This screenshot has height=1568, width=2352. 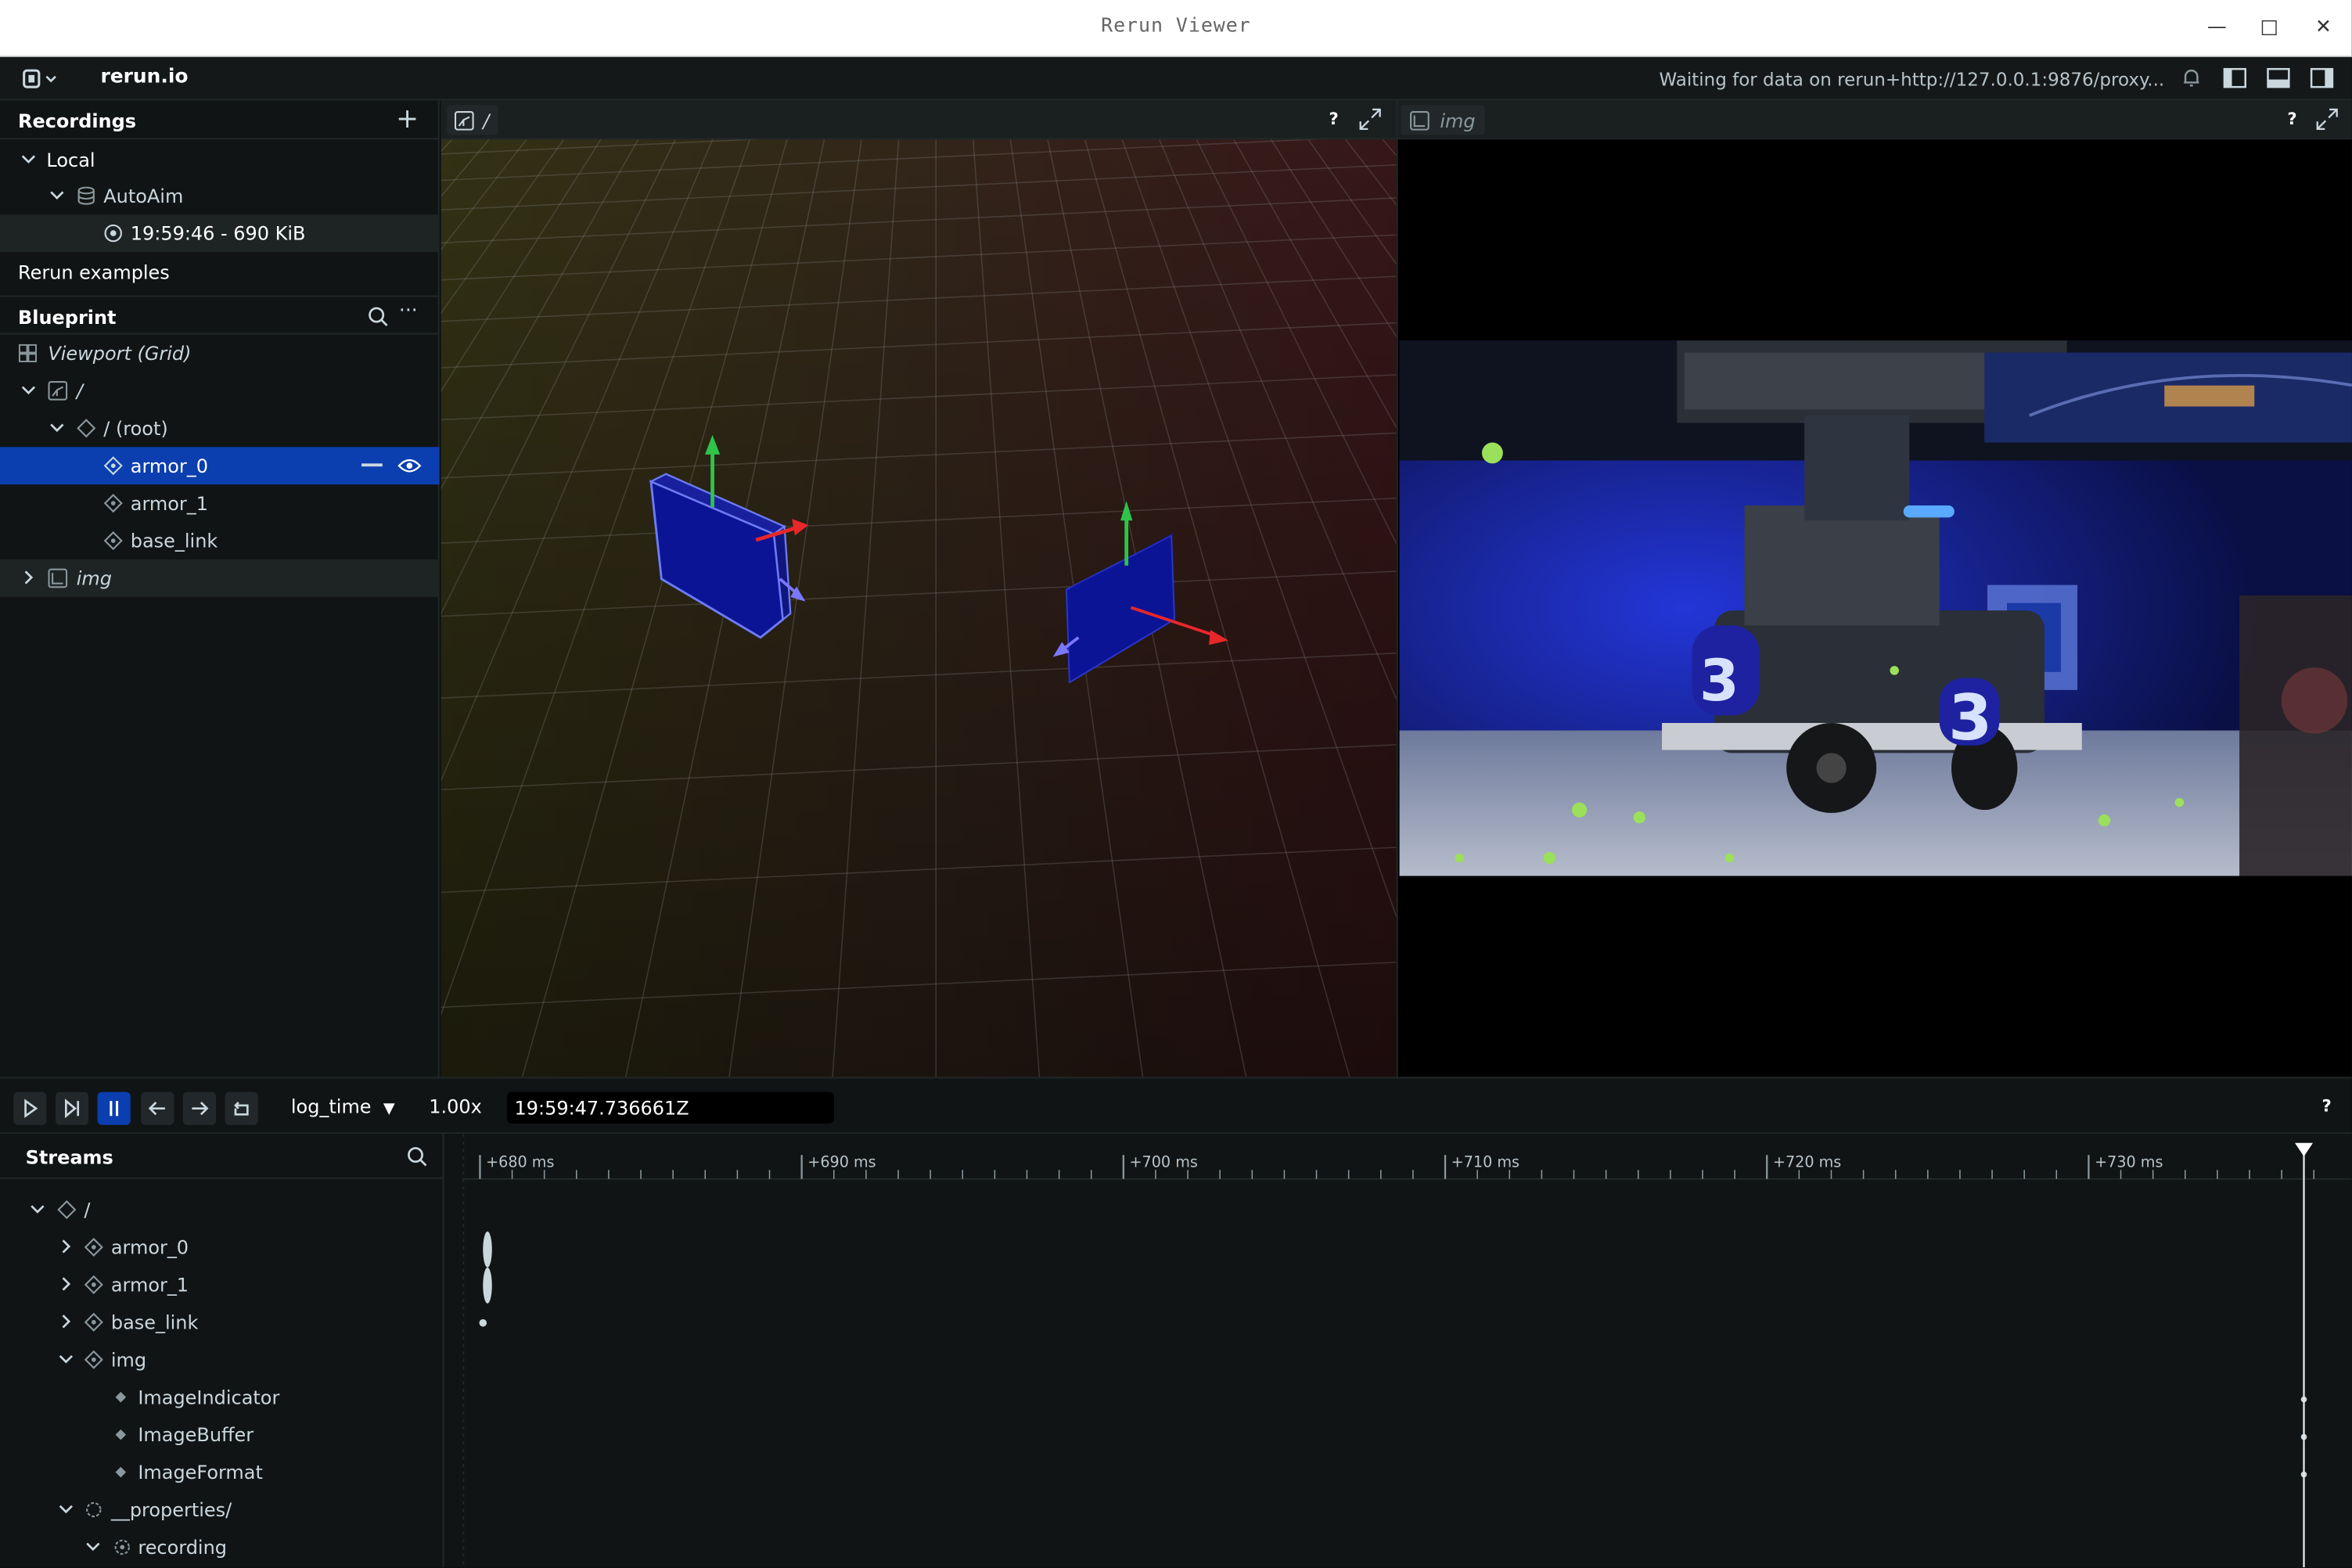 I want to click on entity-label: armor_0, so click(x=169, y=465).